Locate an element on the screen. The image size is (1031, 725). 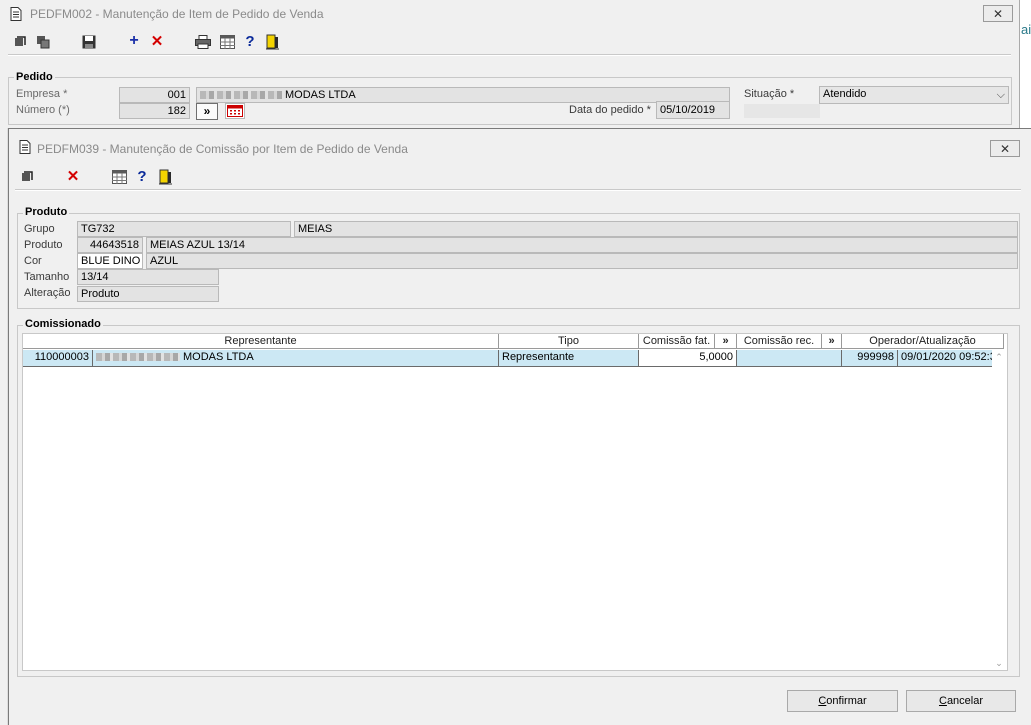
representante-name-cell: MODAS LTDA is located at coordinates (296, 358).